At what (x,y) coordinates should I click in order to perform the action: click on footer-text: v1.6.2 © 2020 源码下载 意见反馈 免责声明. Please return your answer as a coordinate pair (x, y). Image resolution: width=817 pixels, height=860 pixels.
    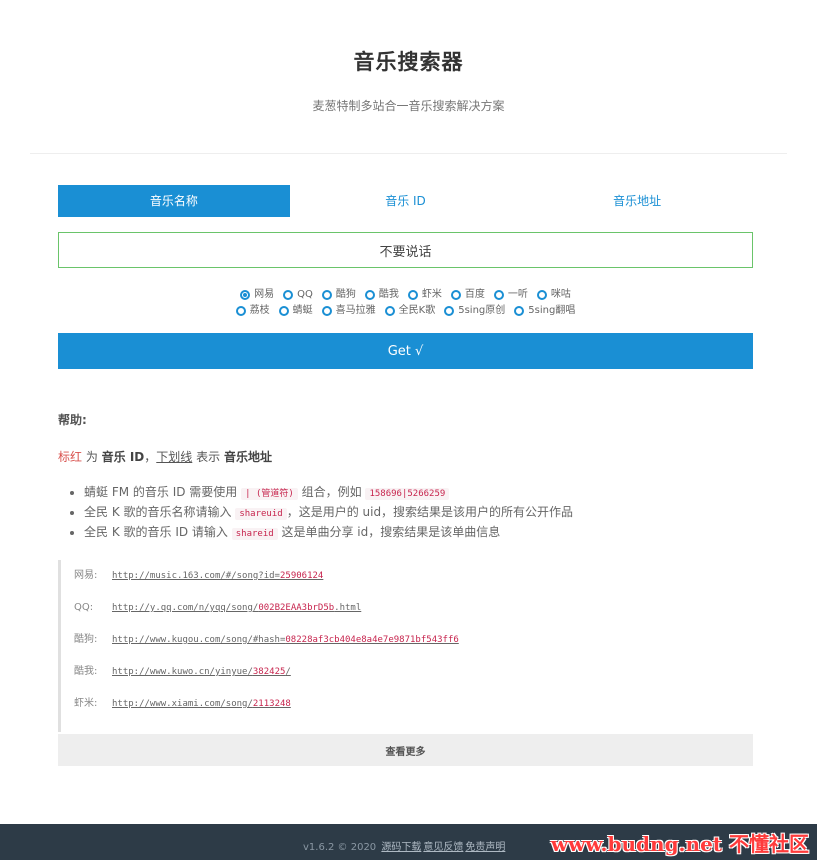
    Looking at the image, I should click on (404, 845).